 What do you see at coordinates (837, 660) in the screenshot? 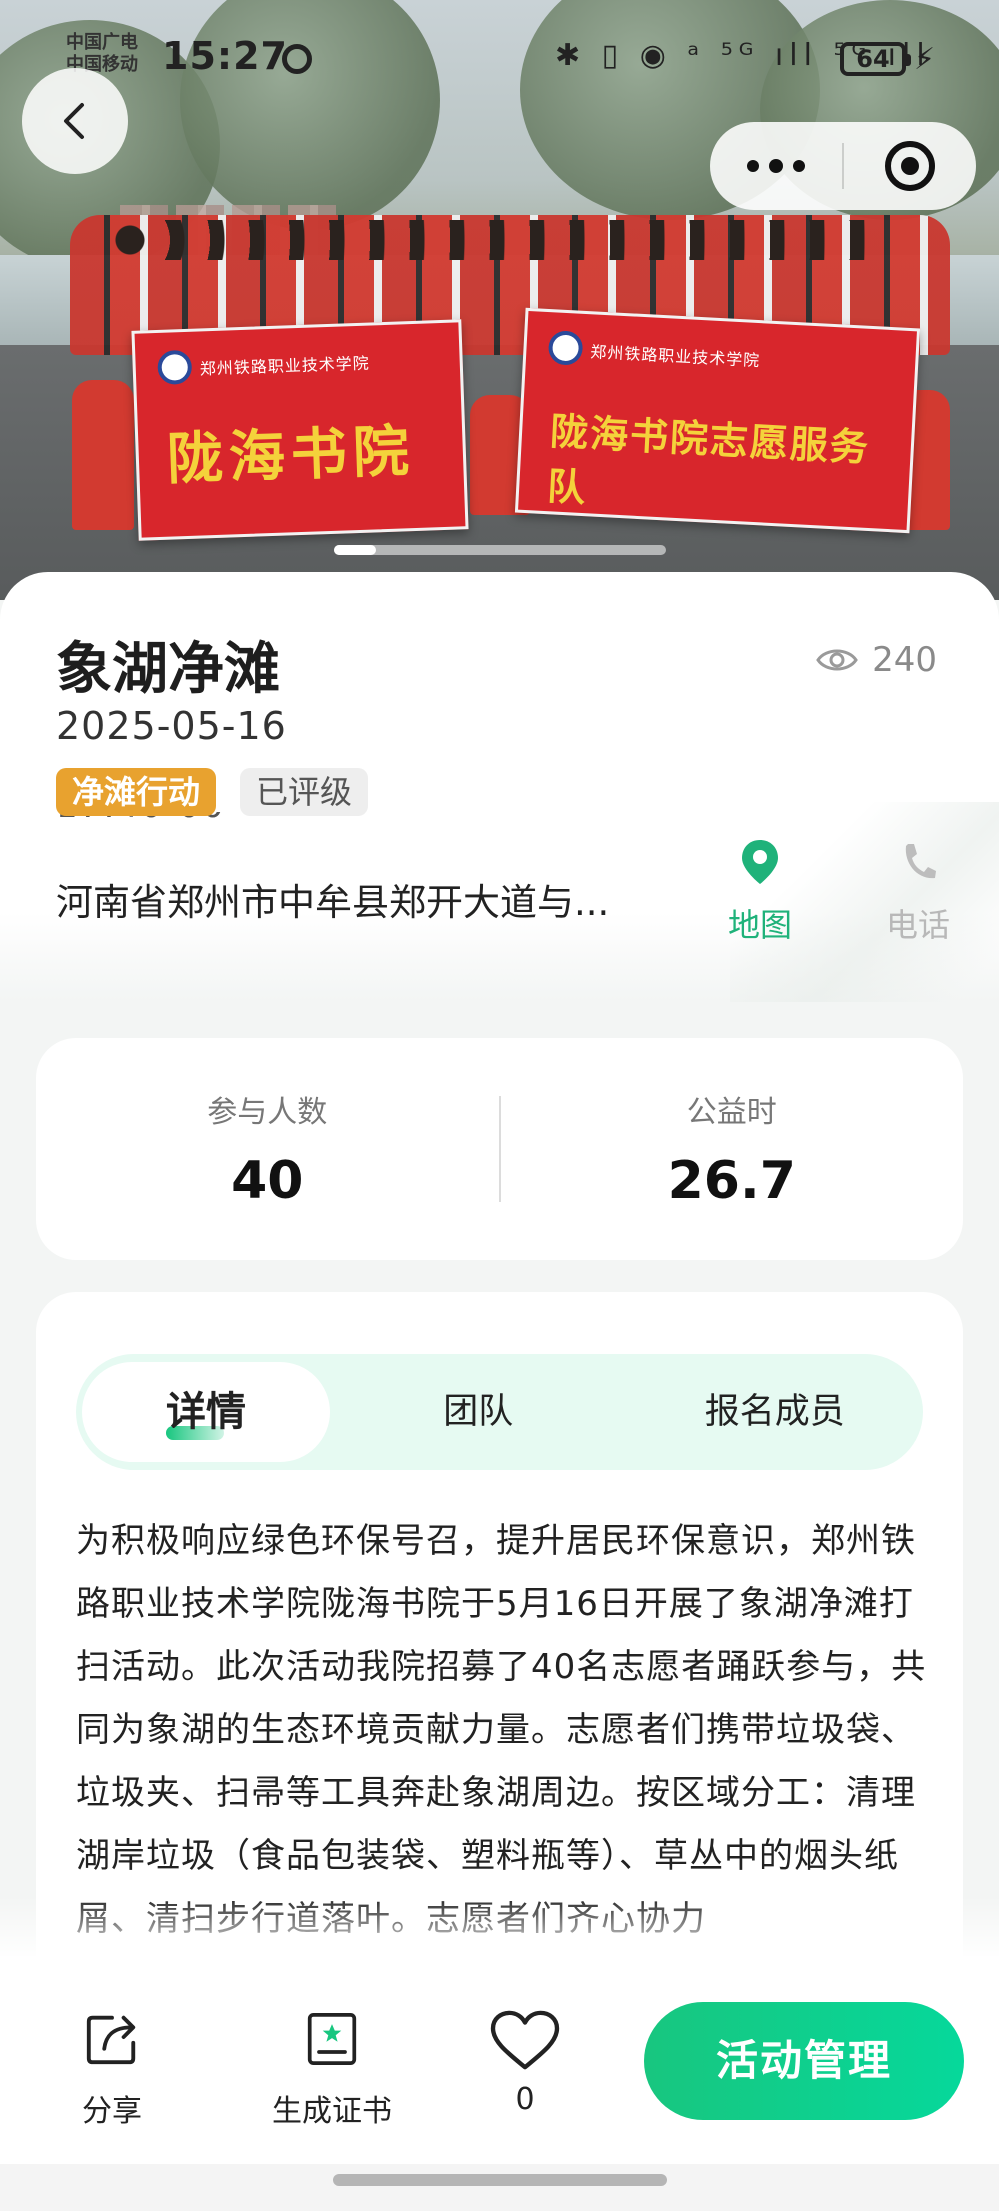
I see `eye-icon` at bounding box center [837, 660].